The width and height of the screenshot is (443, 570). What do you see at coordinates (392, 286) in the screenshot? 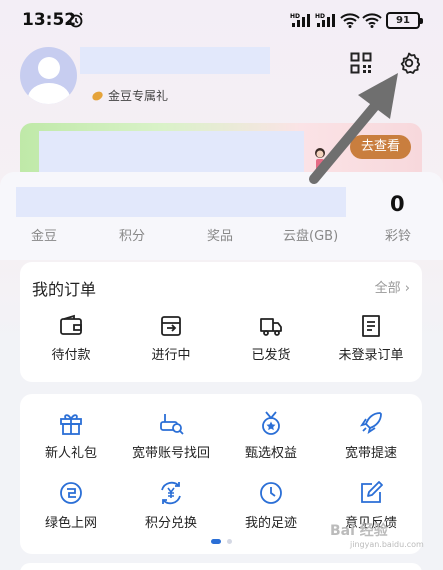
I see `orders-all-link: 全部 ›` at bounding box center [392, 286].